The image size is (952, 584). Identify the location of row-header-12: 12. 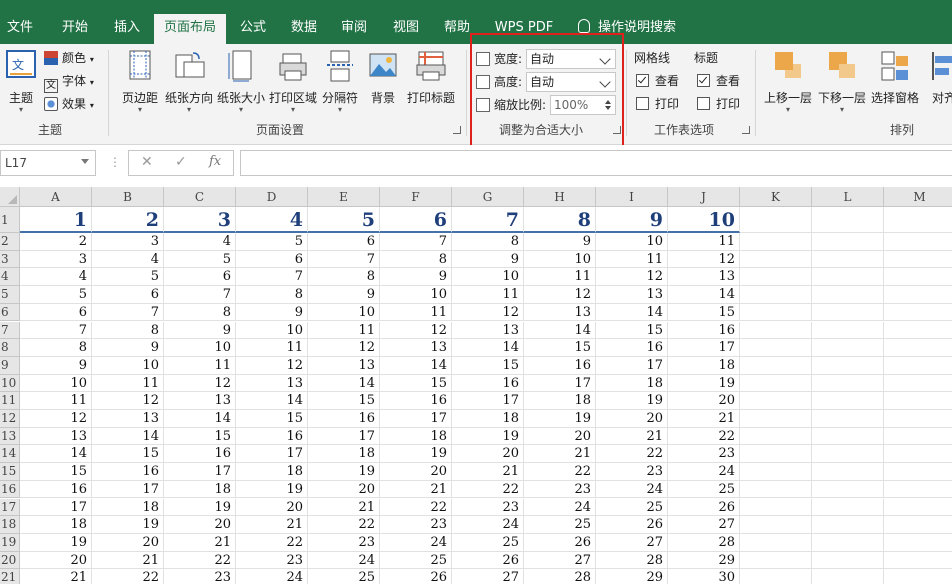
(10, 419).